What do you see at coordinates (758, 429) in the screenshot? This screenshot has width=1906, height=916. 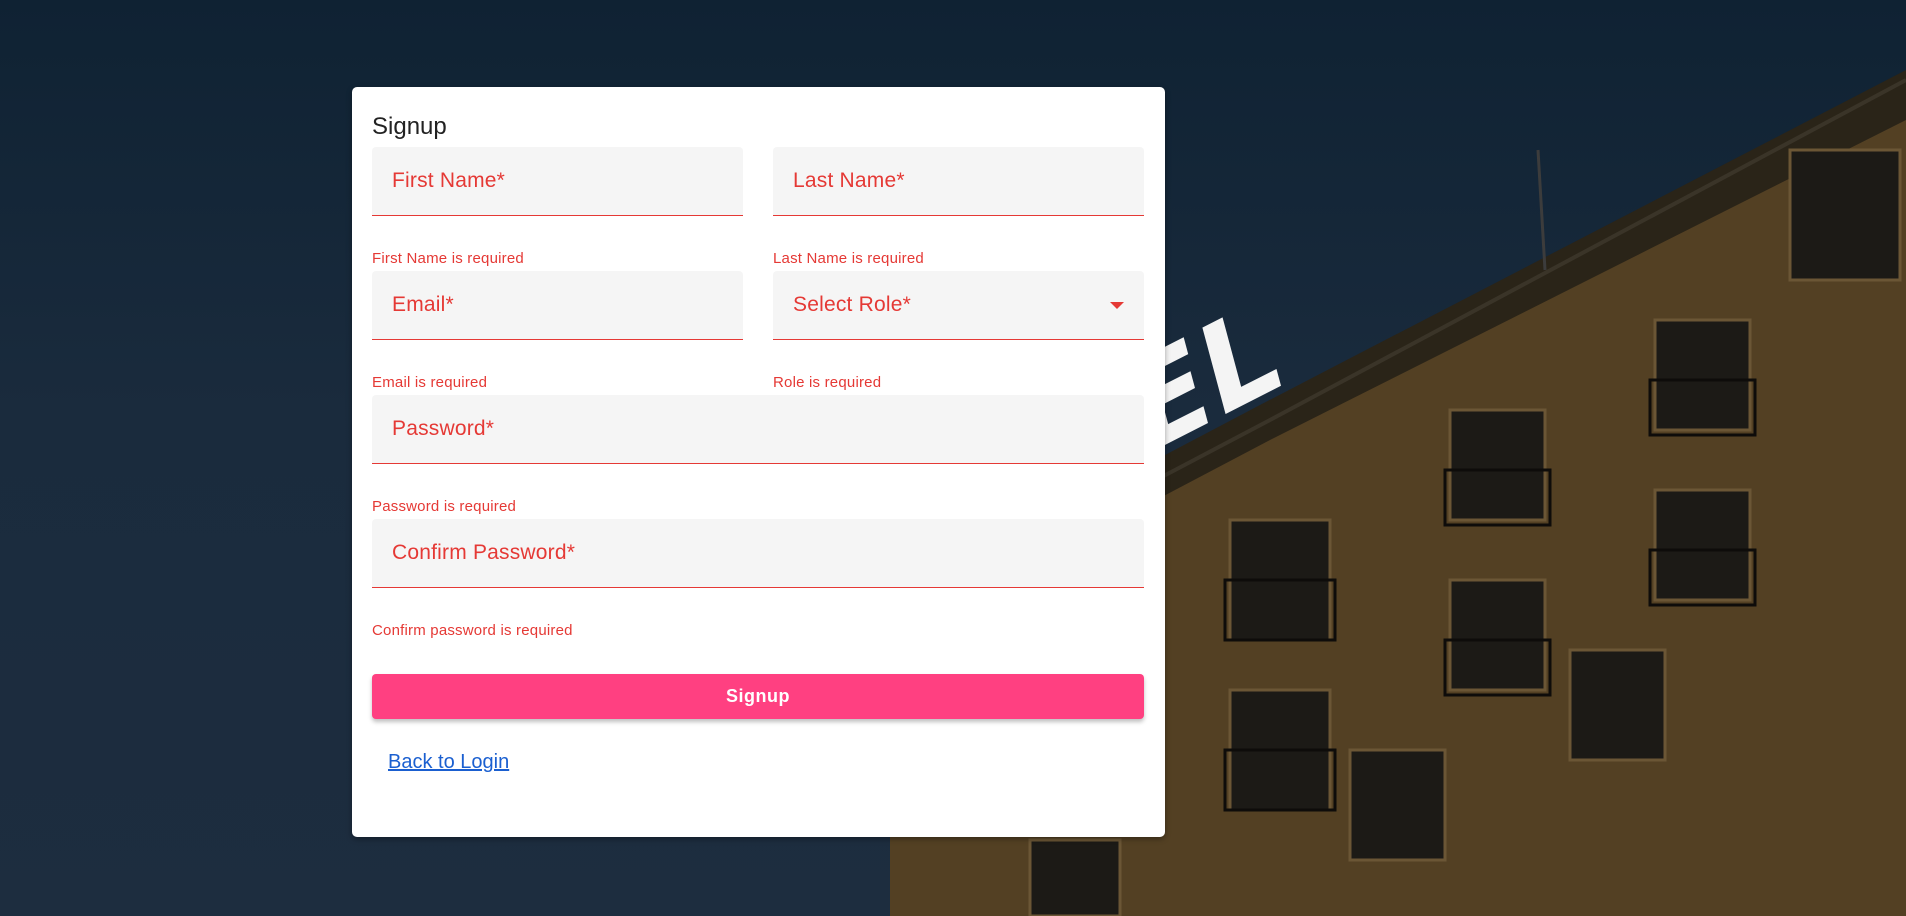 I see `password-field: Password*` at bounding box center [758, 429].